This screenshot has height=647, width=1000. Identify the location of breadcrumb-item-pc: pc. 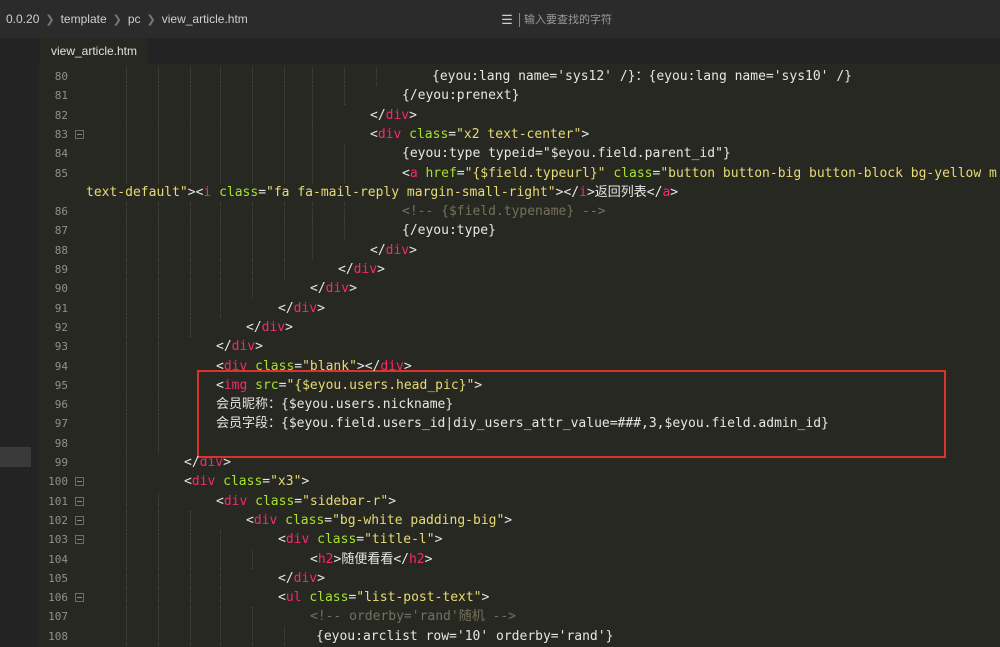
(134, 19).